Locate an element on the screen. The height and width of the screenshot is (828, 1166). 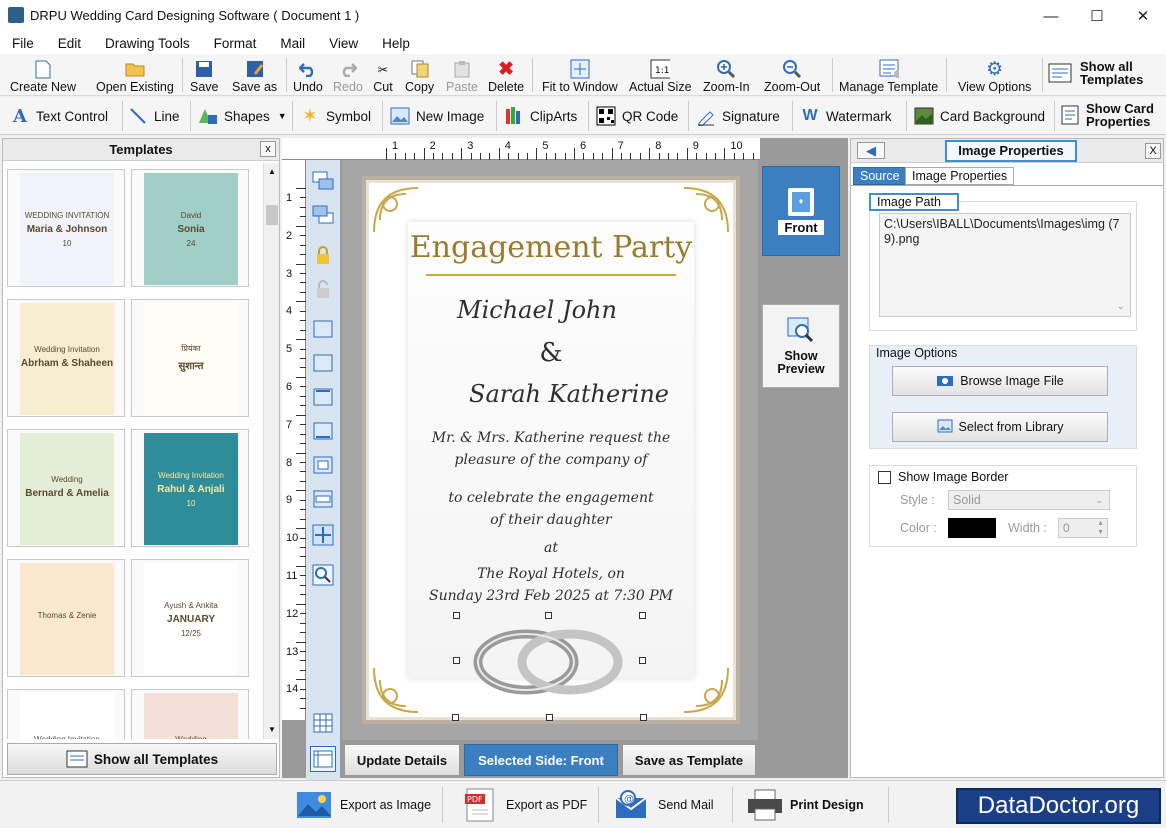
zoom-tool-icon is located at coordinates (323, 575).